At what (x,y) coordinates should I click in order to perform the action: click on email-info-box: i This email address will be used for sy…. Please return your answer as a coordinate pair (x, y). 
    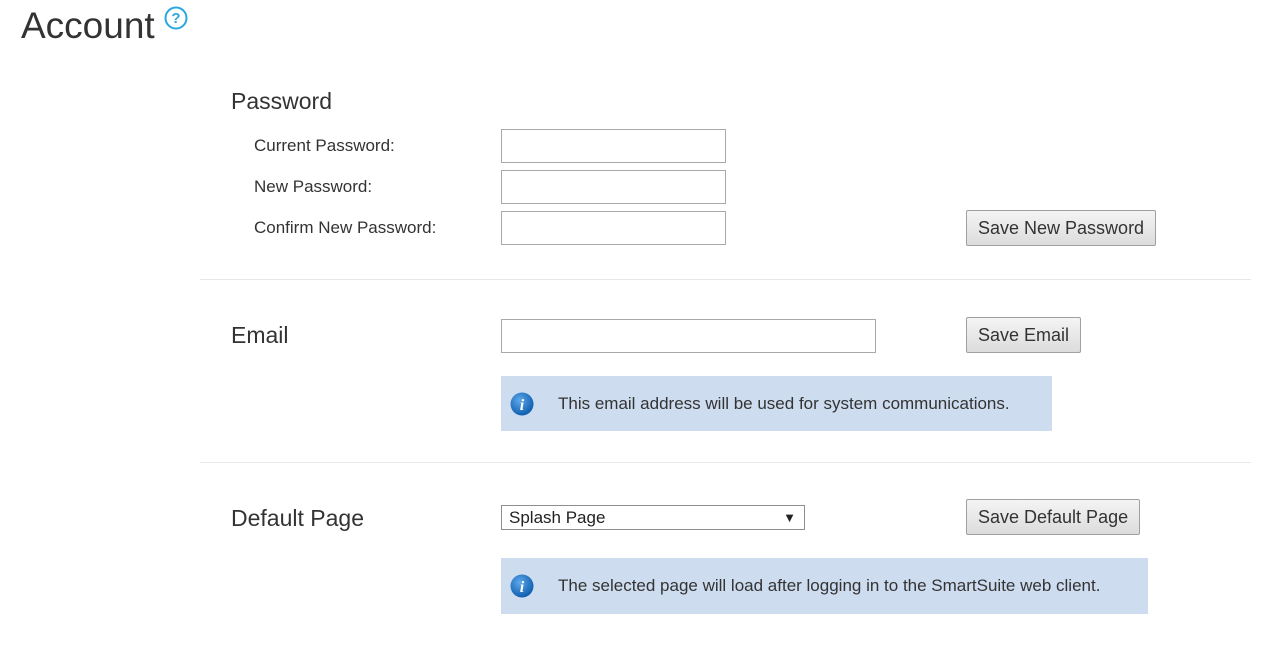
    Looking at the image, I should click on (776, 403).